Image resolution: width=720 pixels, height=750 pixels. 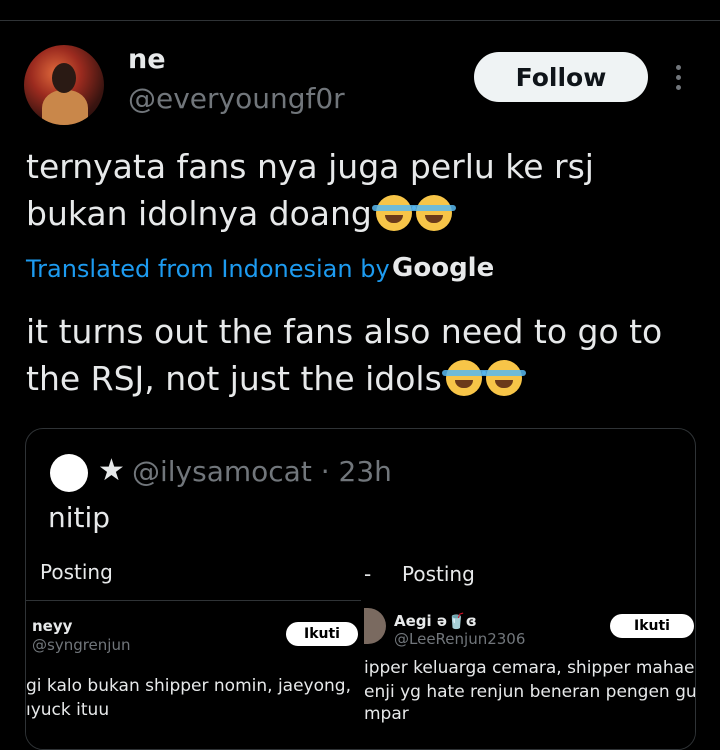 What do you see at coordinates (64, 85) in the screenshot?
I see `author-avatar` at bounding box center [64, 85].